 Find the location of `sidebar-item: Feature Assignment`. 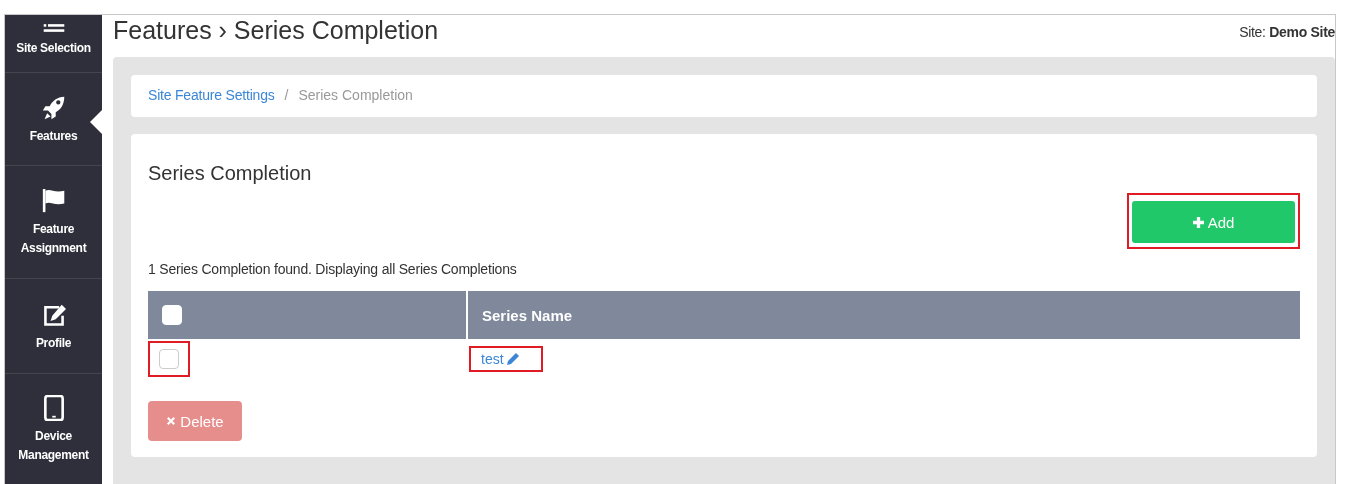

sidebar-item: Feature Assignment is located at coordinates (53, 222).